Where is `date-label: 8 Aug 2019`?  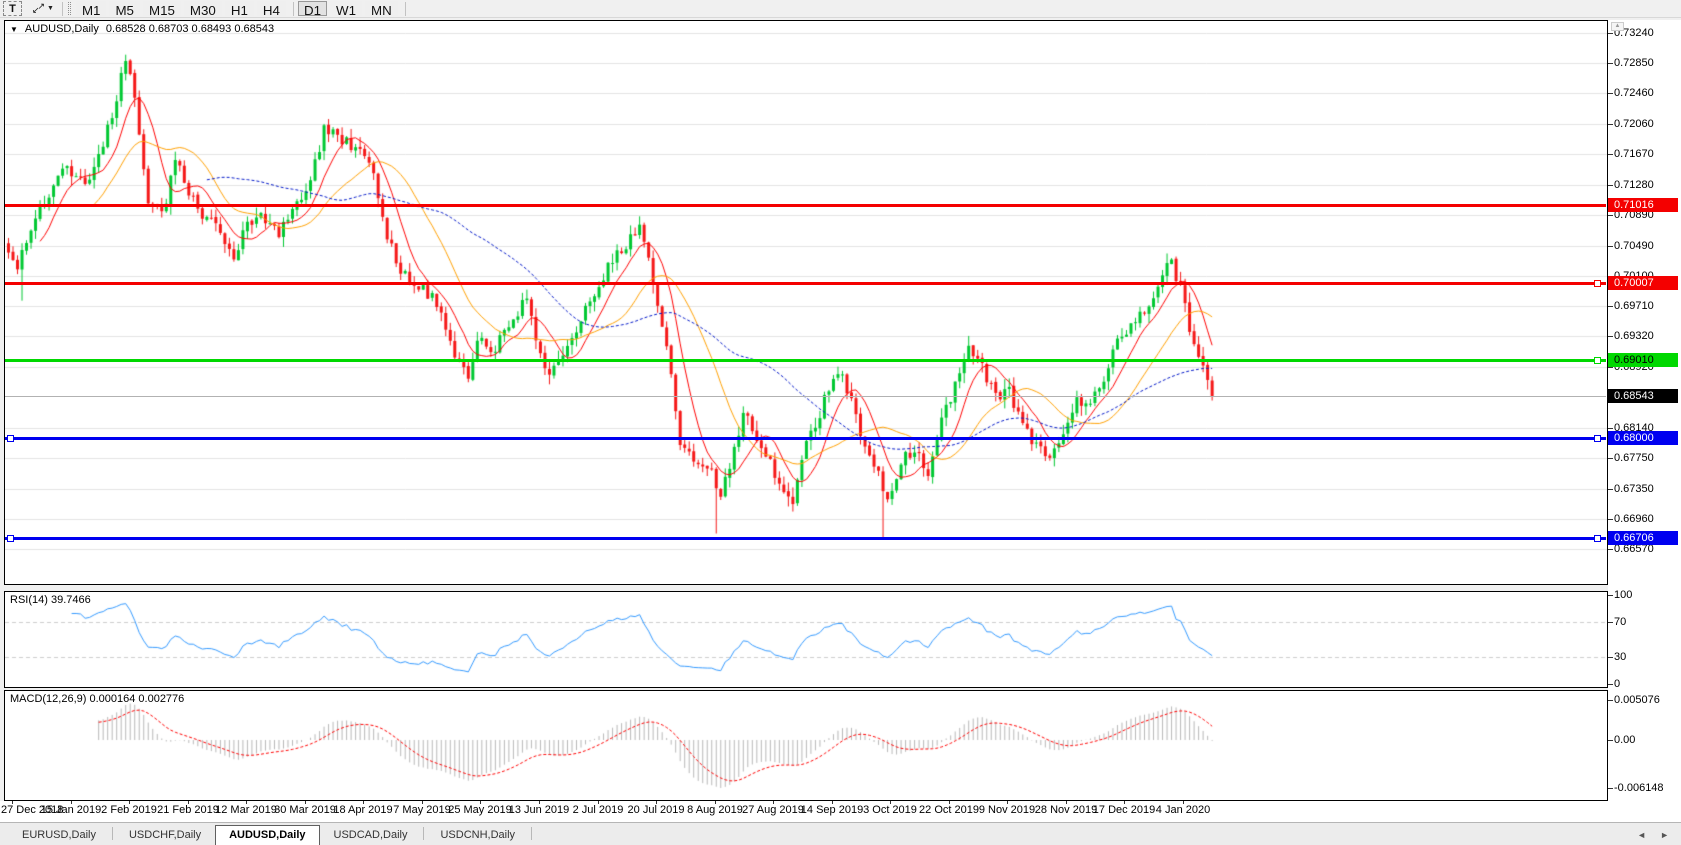 date-label: 8 Aug 2019 is located at coordinates (715, 810).